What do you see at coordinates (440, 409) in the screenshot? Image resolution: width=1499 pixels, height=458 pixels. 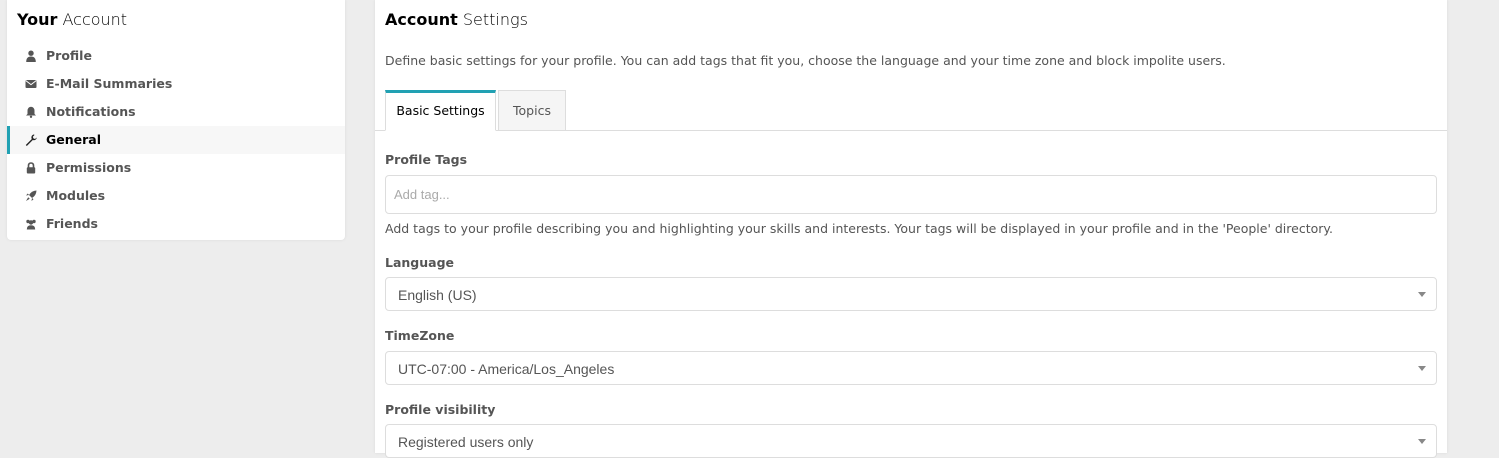 I see `profile-visibility-label: Profile visibility` at bounding box center [440, 409].